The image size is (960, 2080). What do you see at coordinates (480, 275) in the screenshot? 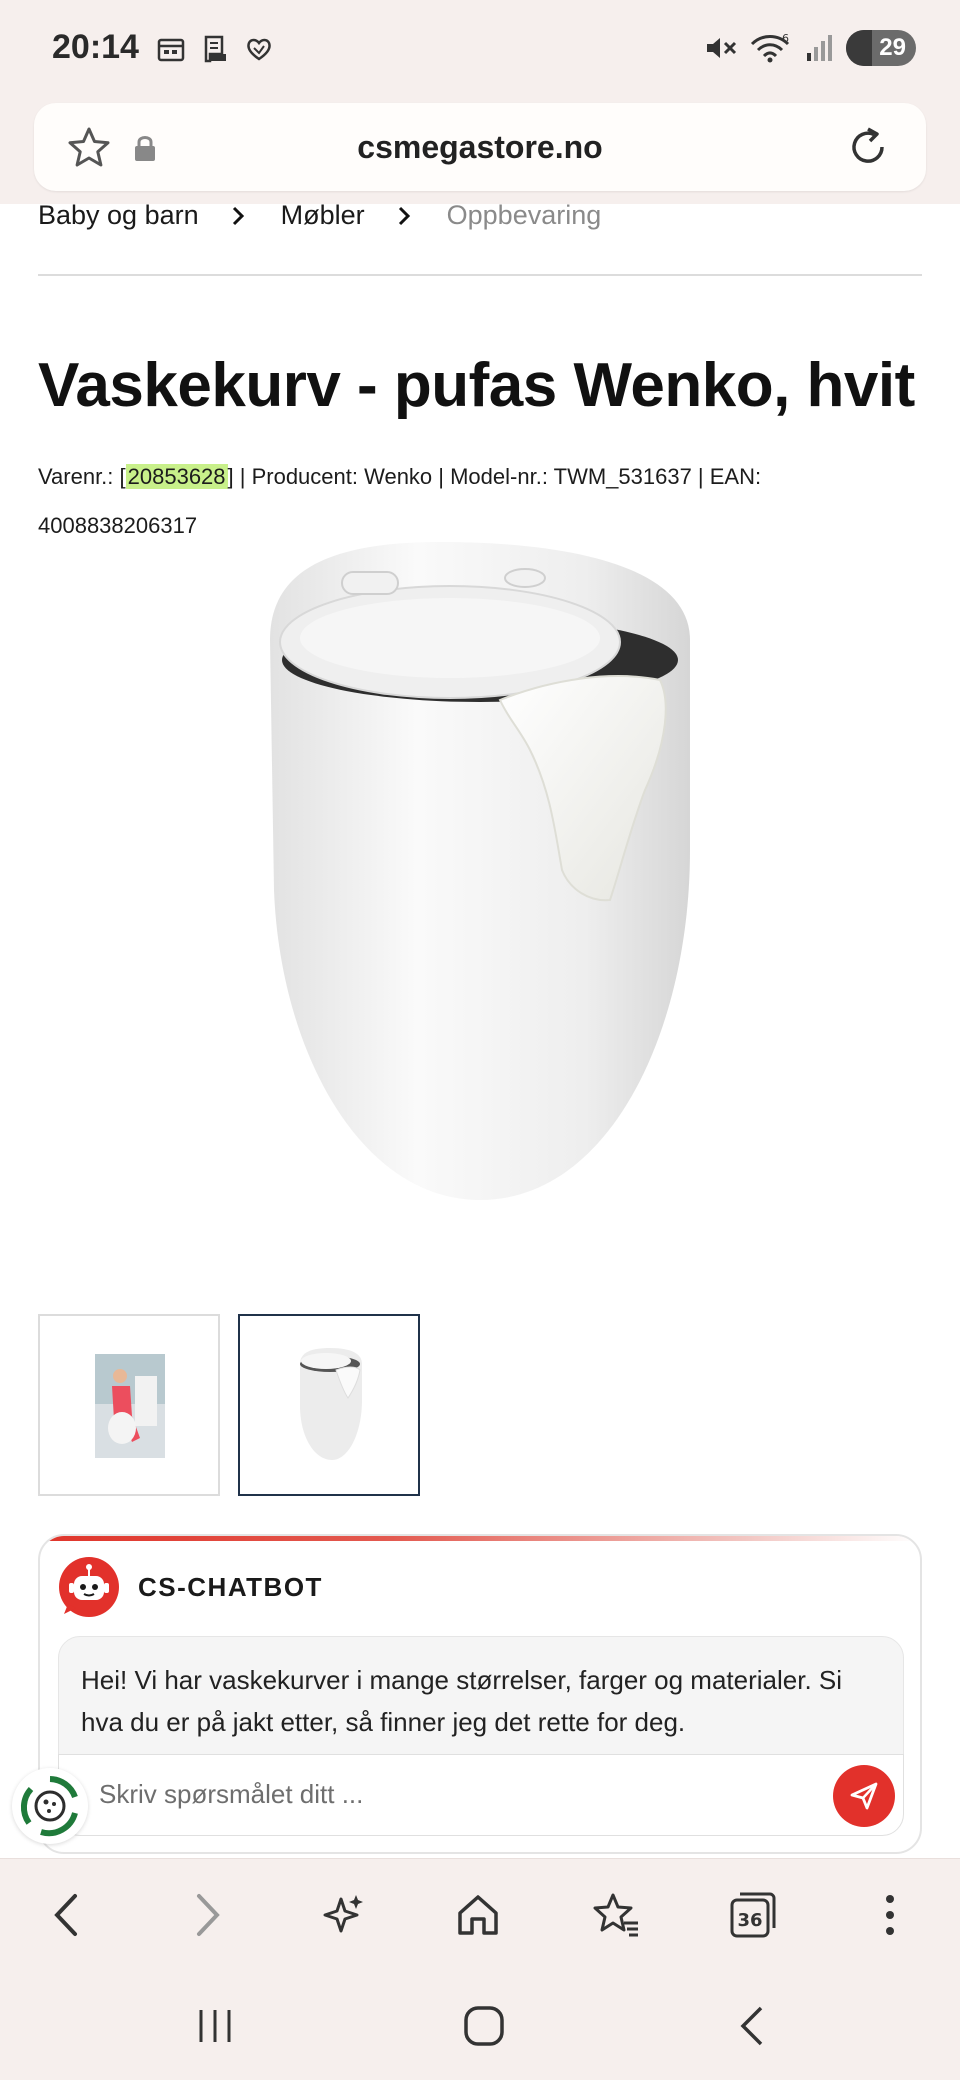
I see `divider` at bounding box center [480, 275].